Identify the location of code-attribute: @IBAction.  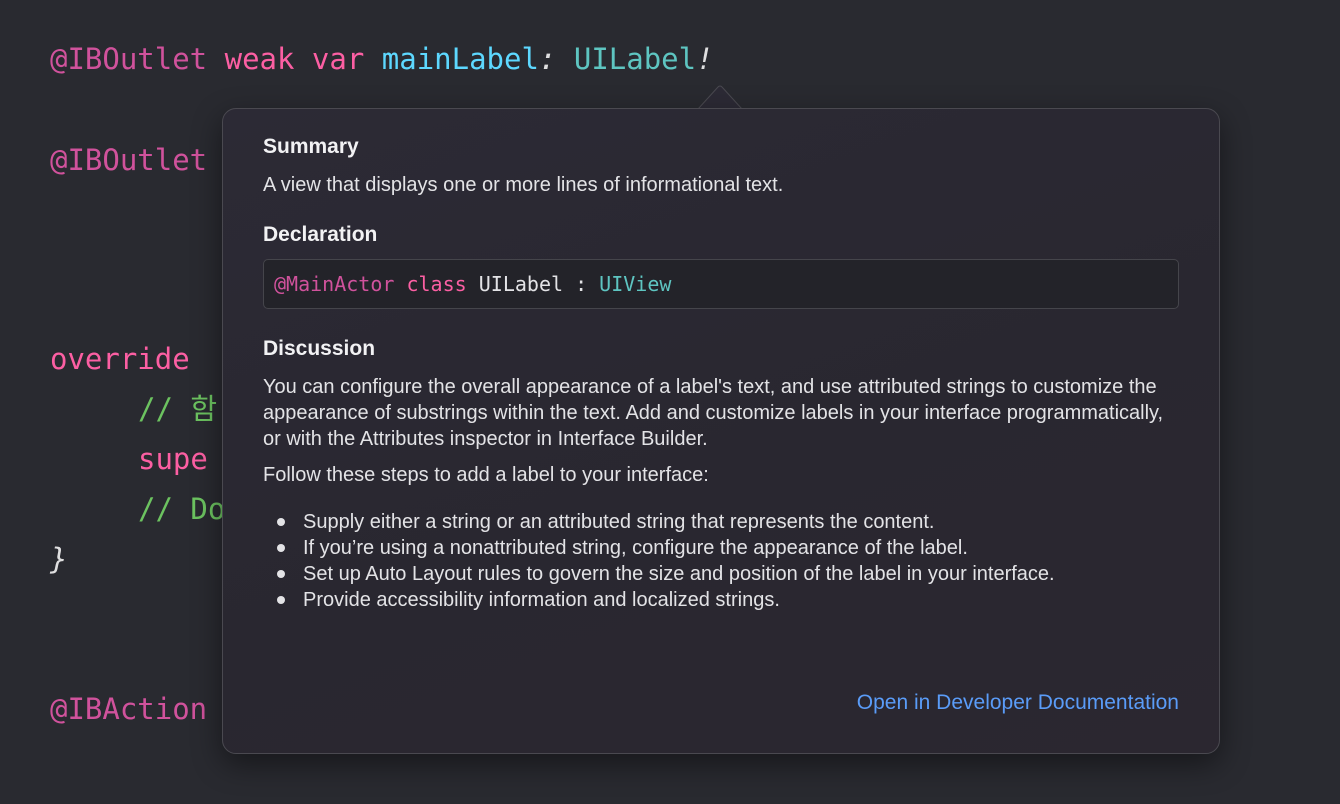
(129, 709).